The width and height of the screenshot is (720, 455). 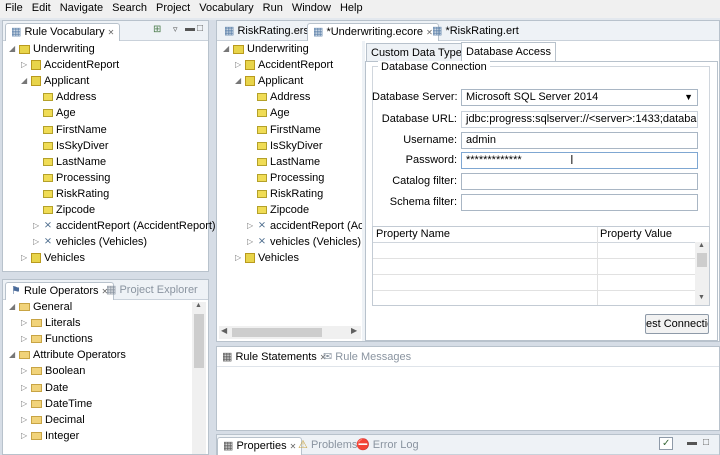 What do you see at coordinates (413, 234) in the screenshot?
I see `column-header-property-name: Property Name` at bounding box center [413, 234].